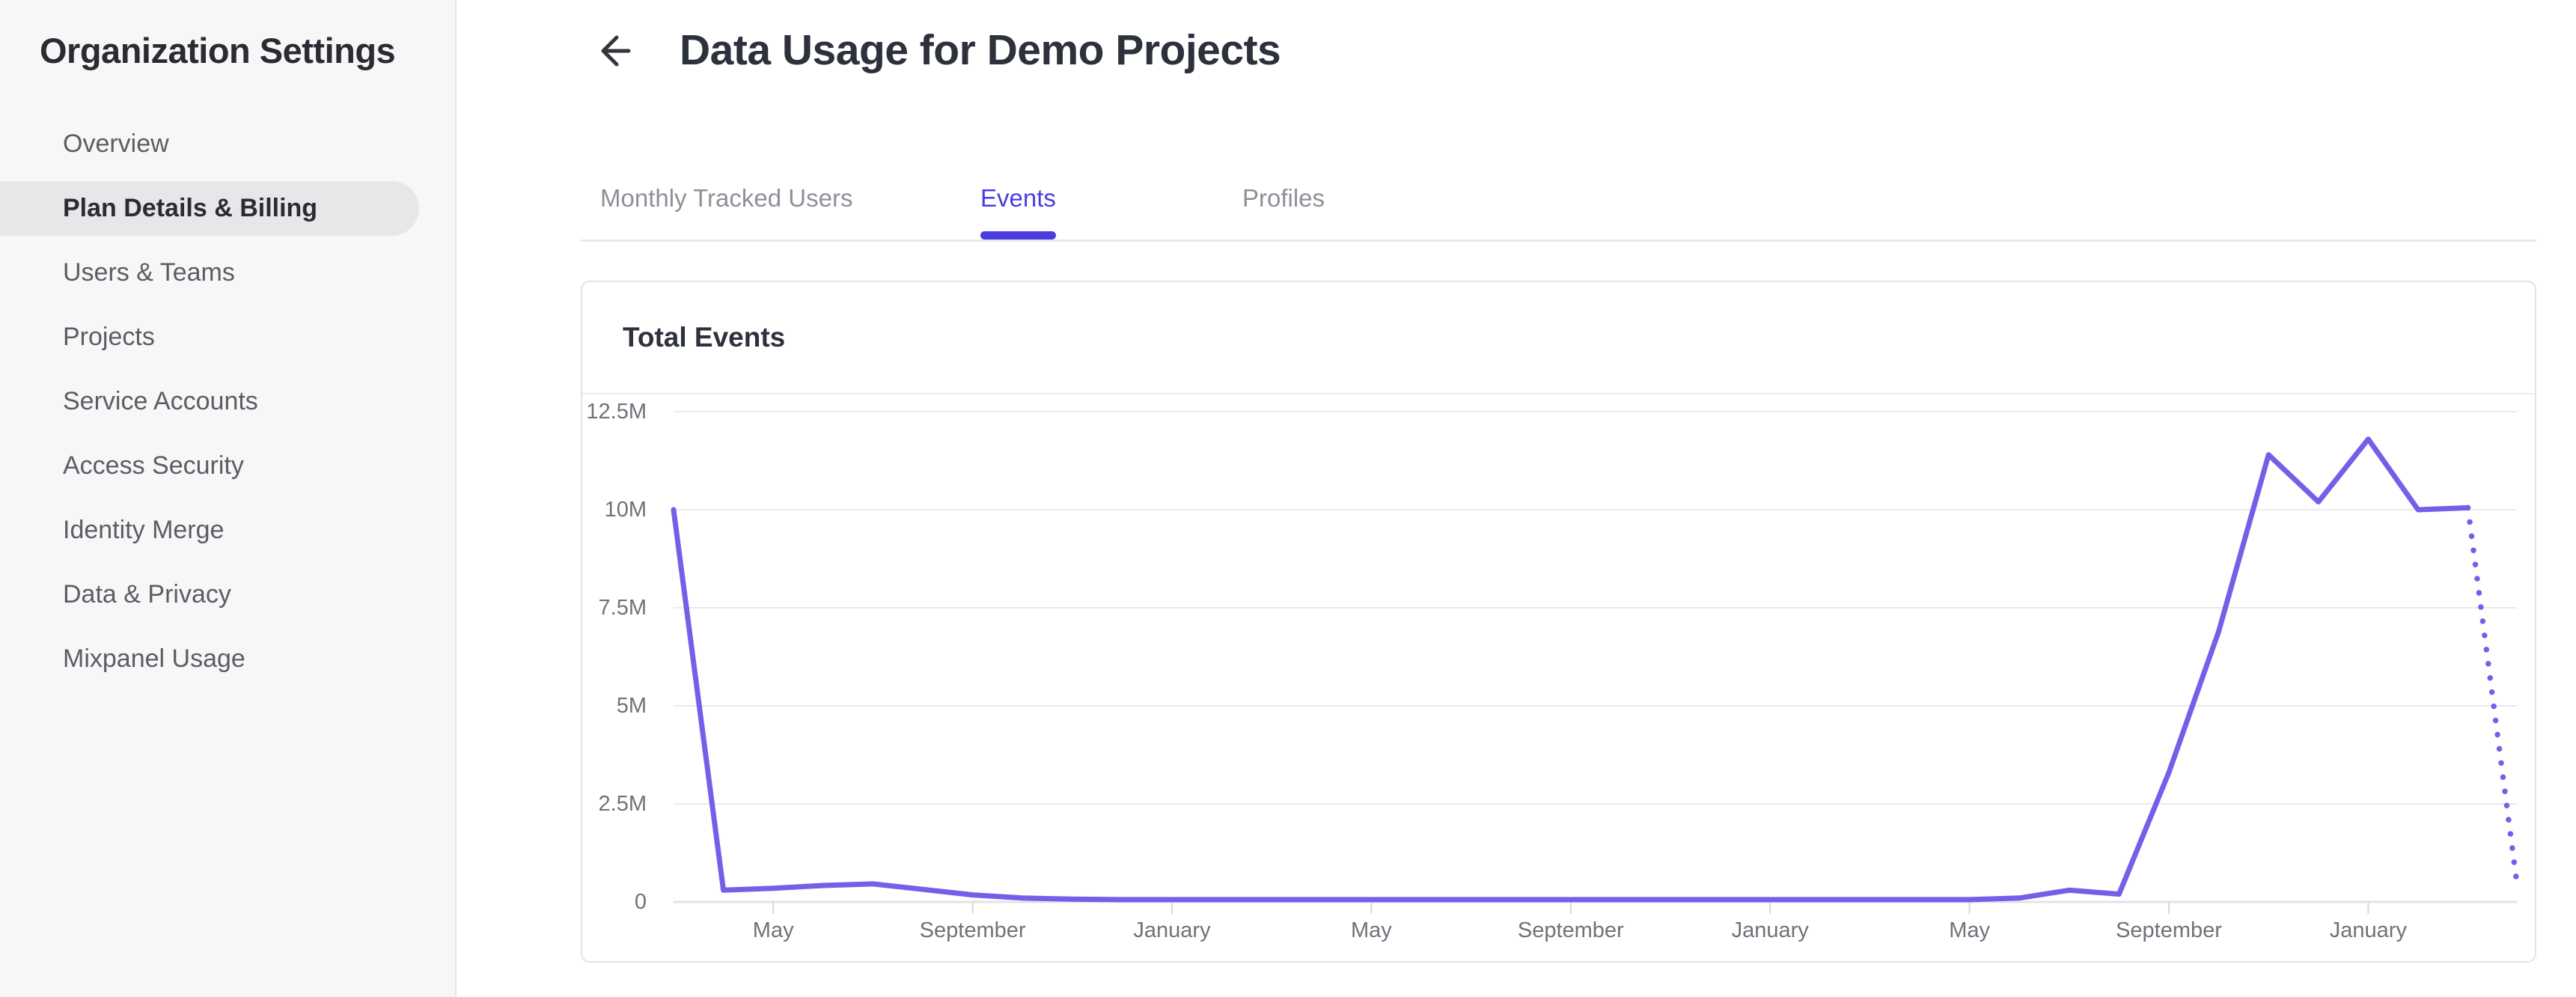 This screenshot has width=2576, height=997. Describe the element at coordinates (209, 144) in the screenshot. I see `sidebar-item-overview: Overview` at that location.